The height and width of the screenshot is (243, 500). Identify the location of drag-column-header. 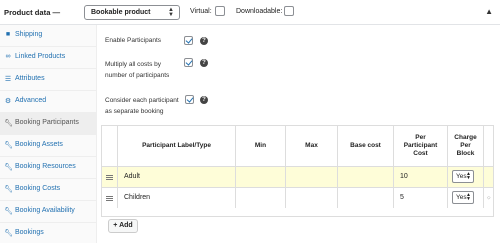
(110, 146).